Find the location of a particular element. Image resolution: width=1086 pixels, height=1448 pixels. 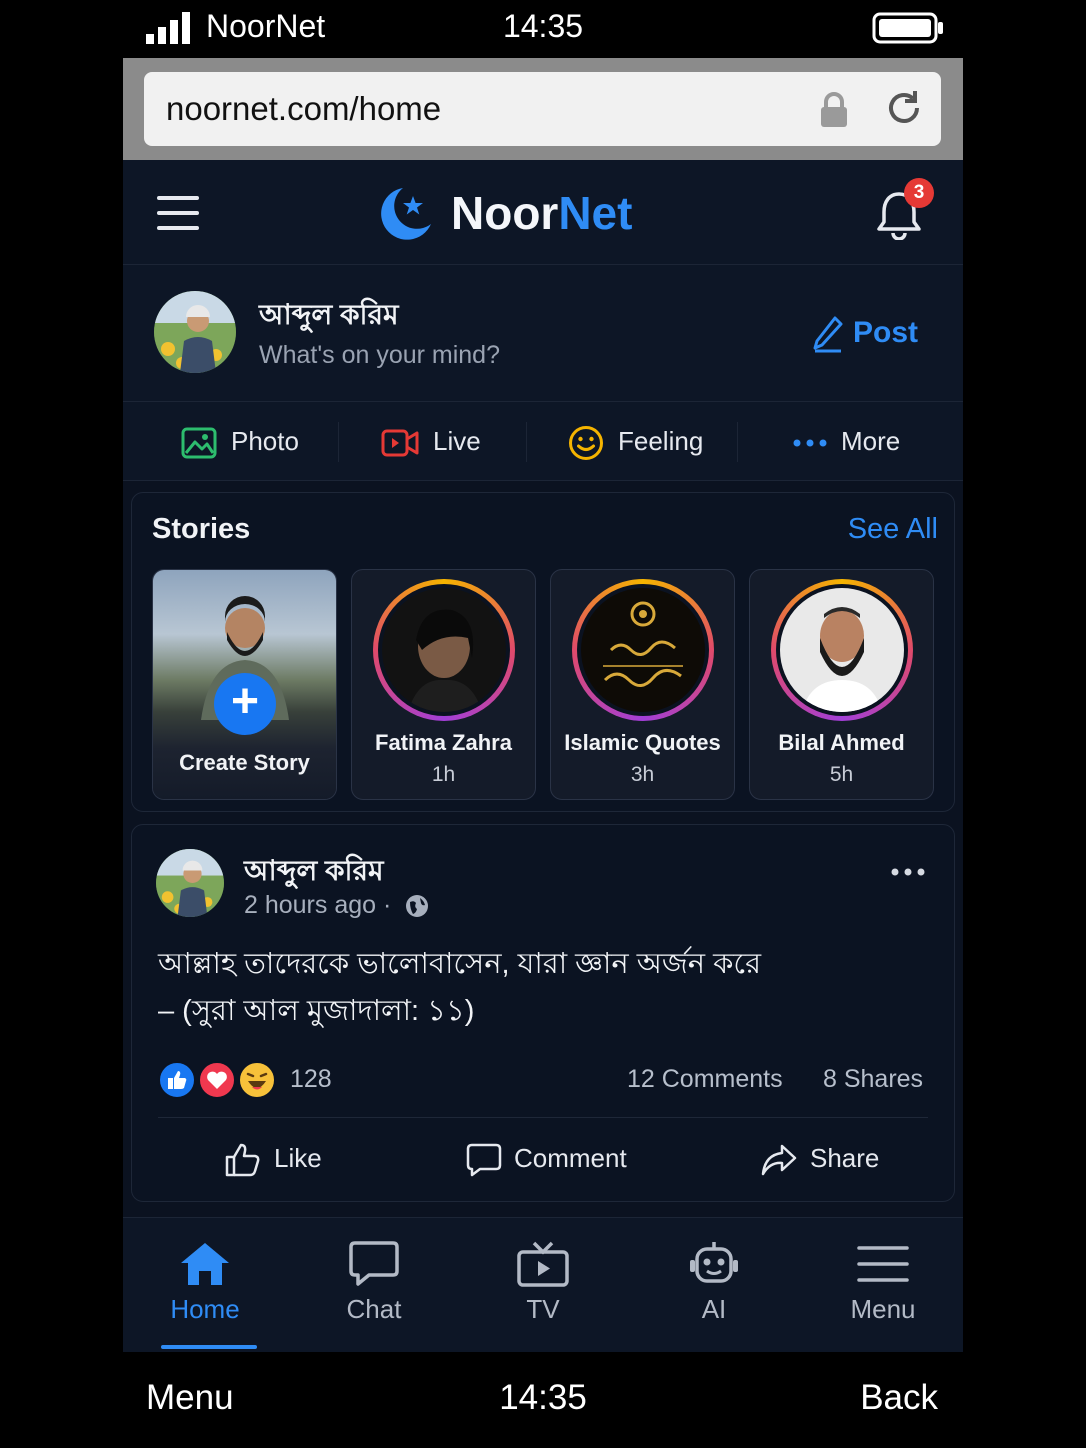

globe-icon is located at coordinates (417, 906).